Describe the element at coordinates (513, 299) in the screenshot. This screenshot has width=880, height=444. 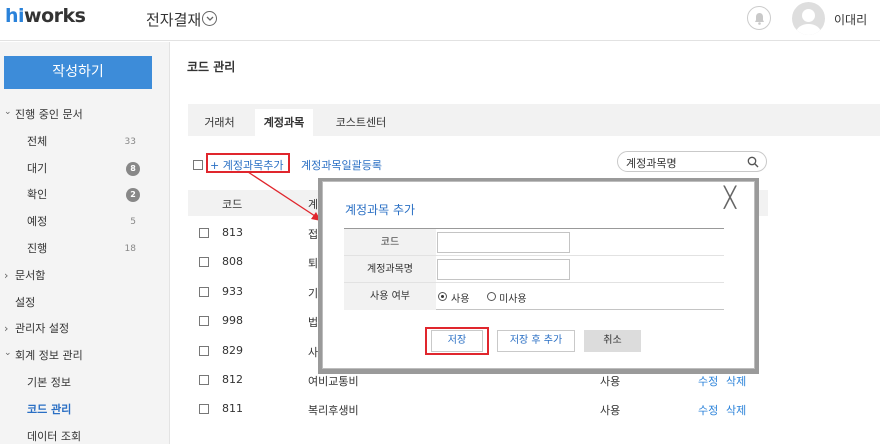
I see `radio-unused-label: 미사용` at that location.